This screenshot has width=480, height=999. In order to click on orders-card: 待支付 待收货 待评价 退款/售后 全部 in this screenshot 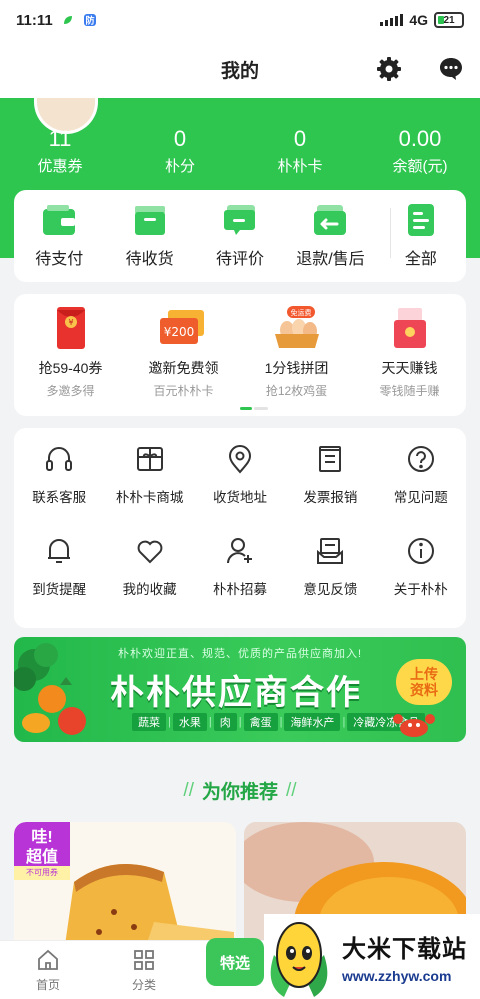, I will do `click(240, 236)`.